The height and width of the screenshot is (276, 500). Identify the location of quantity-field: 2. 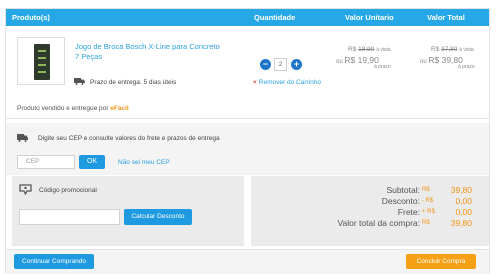
(280, 64).